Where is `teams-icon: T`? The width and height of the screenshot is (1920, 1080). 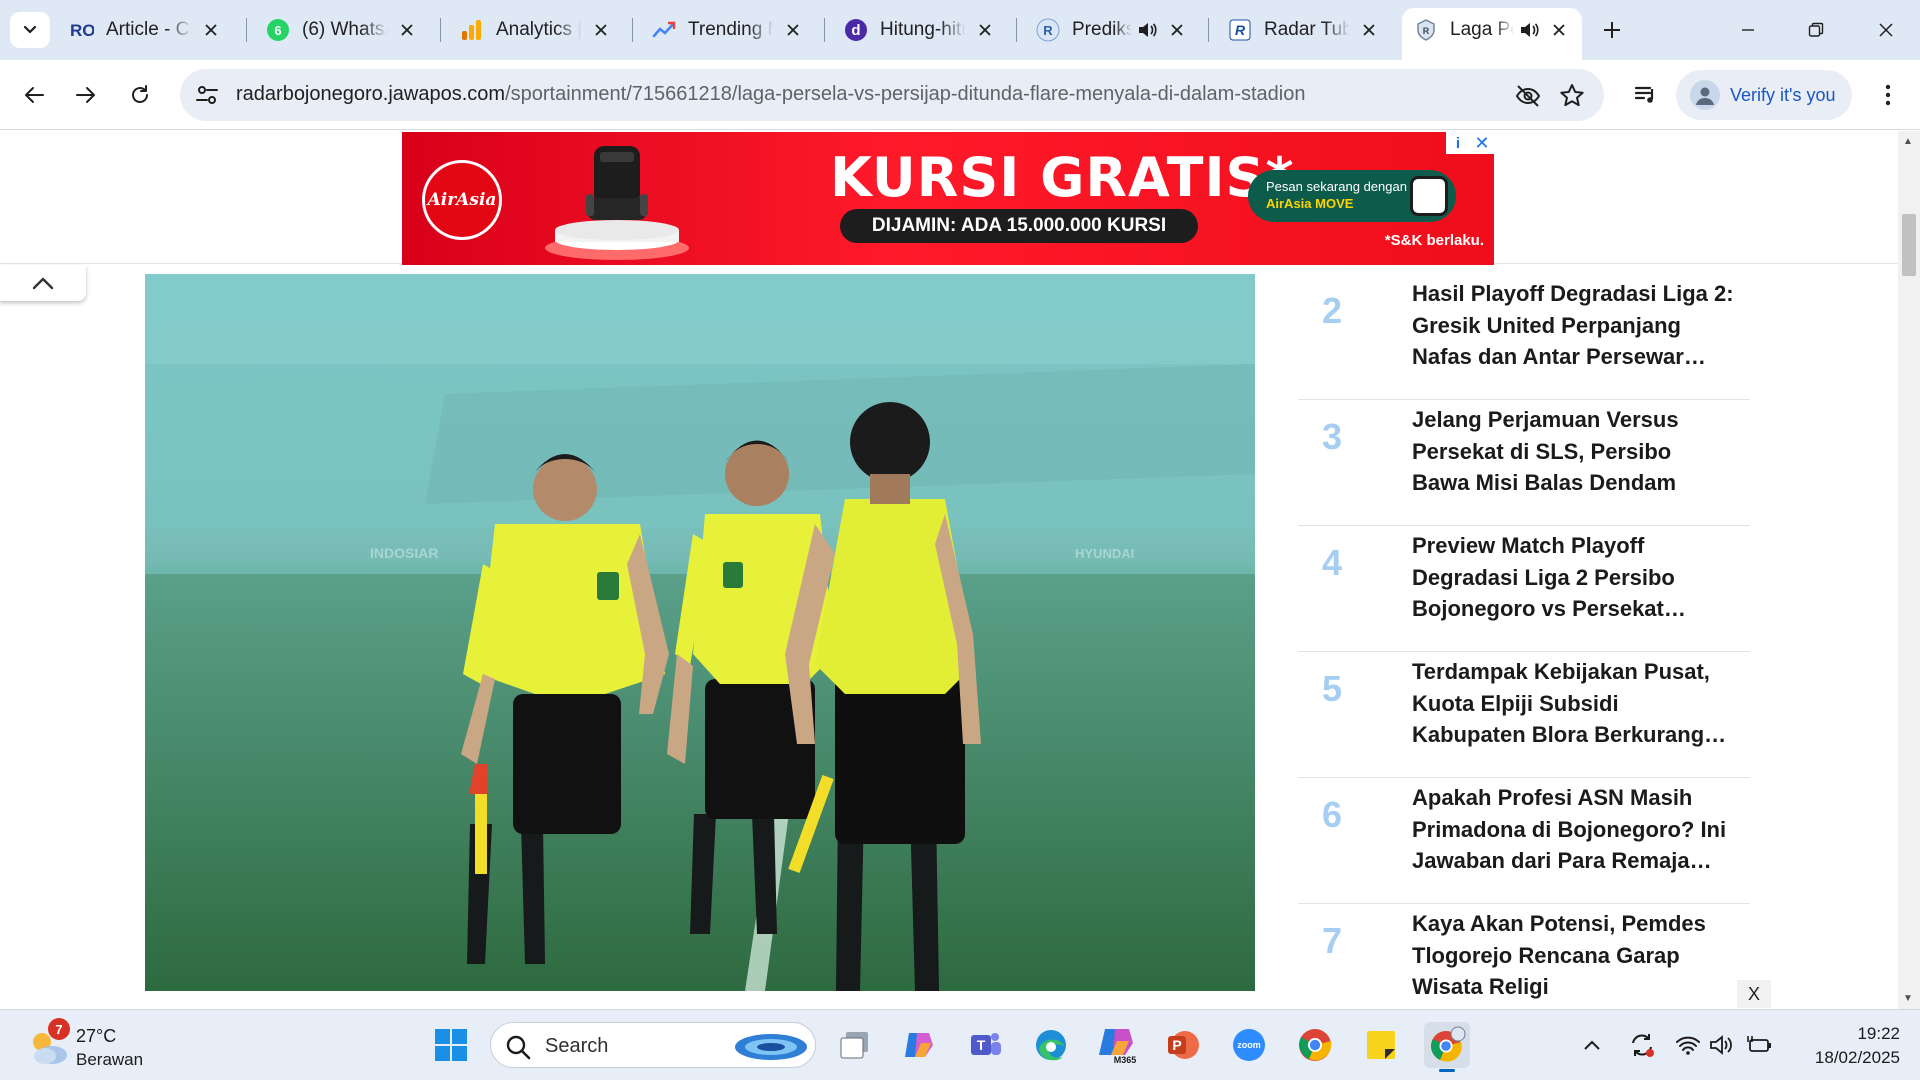 teams-icon: T is located at coordinates (986, 1044).